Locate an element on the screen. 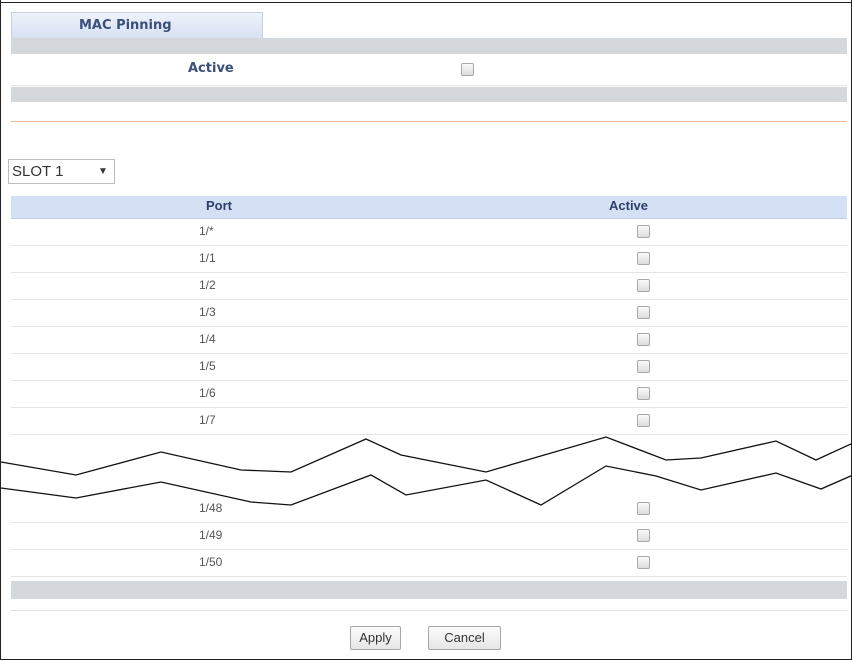 The width and height of the screenshot is (852, 661). port-cell: 1/50 is located at coordinates (211, 562).